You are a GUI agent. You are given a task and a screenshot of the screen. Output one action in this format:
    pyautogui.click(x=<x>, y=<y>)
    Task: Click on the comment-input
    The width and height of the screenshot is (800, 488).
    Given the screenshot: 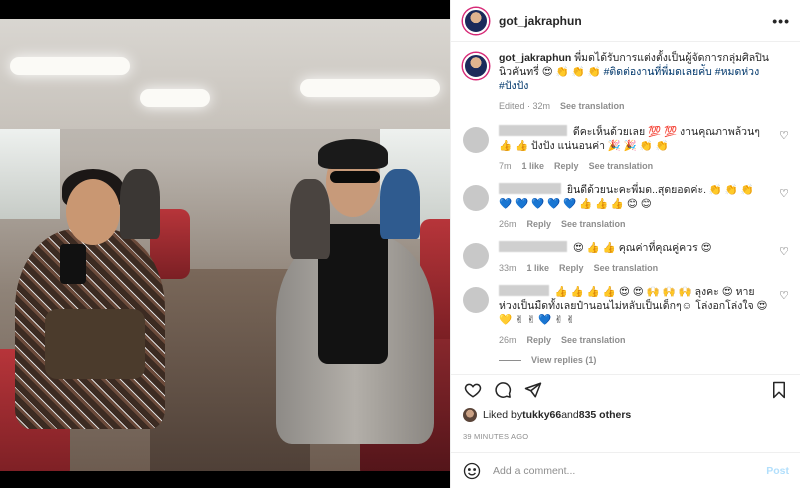 What is the action you would take?
    pyautogui.click(x=630, y=470)
    